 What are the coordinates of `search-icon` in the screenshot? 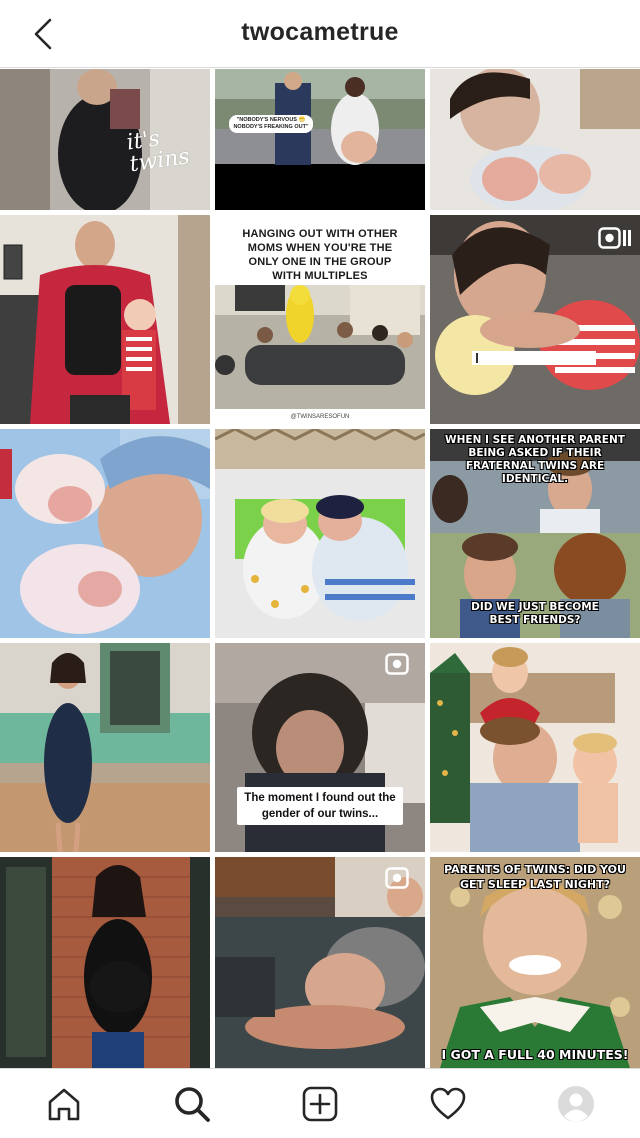 It's located at (192, 1104).